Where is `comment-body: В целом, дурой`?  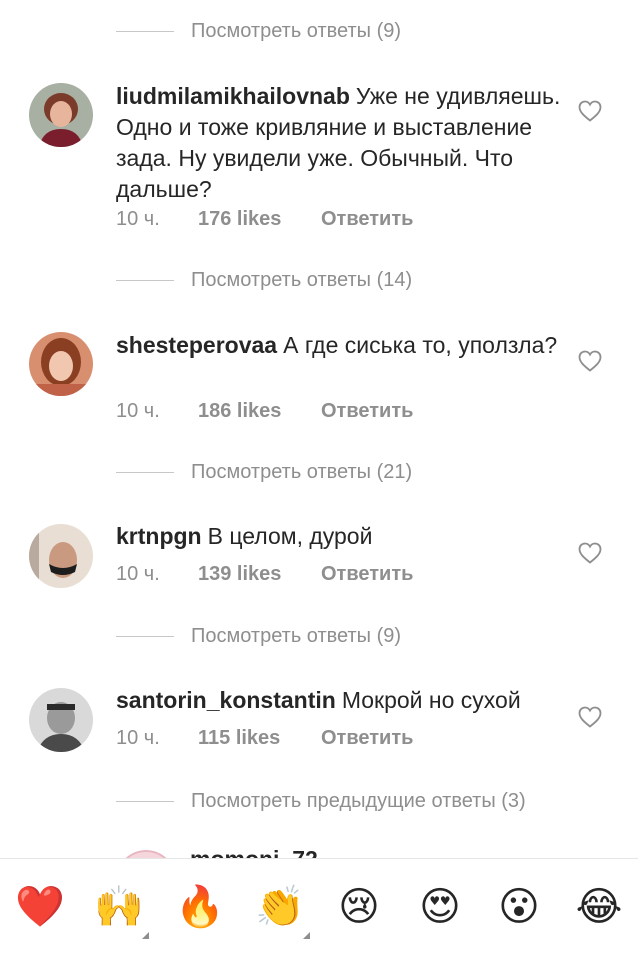
comment-body: В целом, дурой is located at coordinates (290, 536).